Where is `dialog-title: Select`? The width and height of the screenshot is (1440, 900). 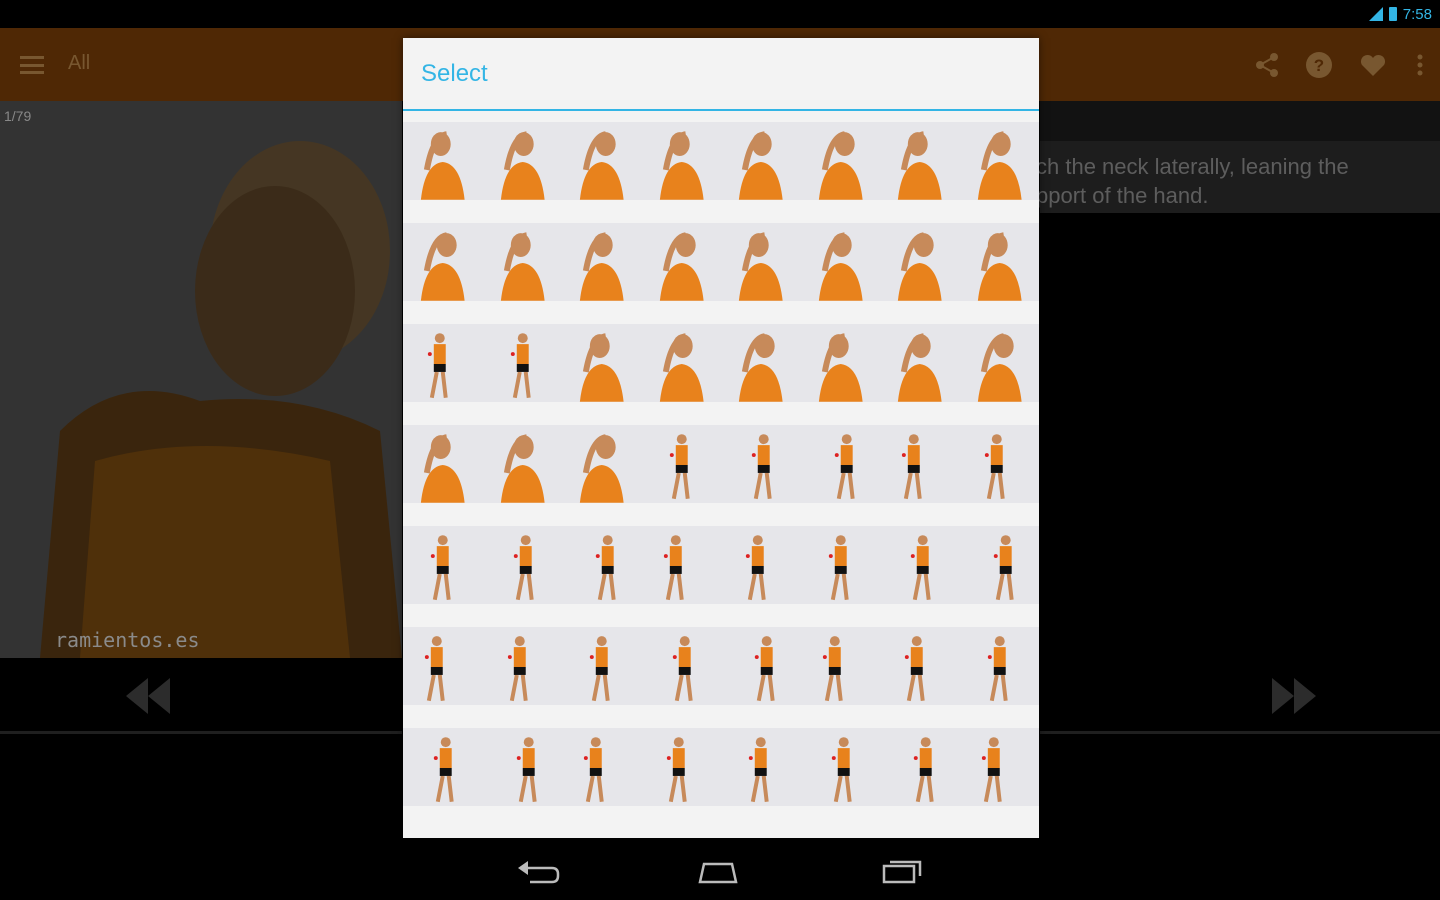
dialog-title: Select is located at coordinates (454, 73).